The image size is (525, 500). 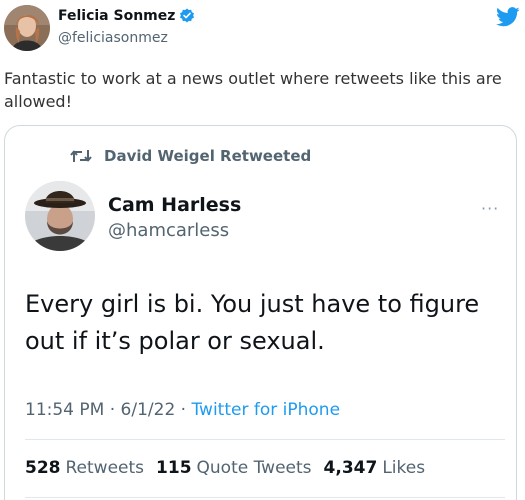 What do you see at coordinates (148, 410) in the screenshot?
I see `tweet-date: 6/1/22` at bounding box center [148, 410].